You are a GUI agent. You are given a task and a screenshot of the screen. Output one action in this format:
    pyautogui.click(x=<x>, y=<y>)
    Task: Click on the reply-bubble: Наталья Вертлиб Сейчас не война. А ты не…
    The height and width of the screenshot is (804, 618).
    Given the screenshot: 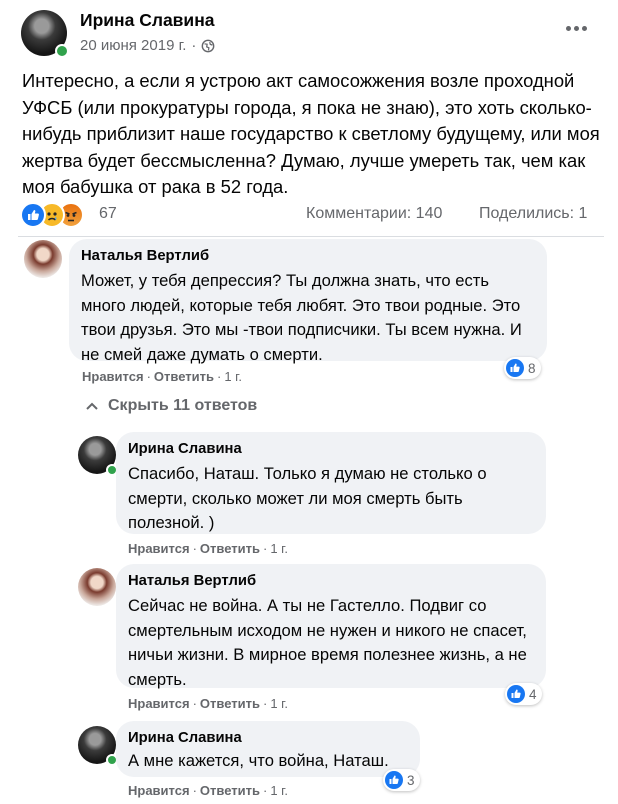 What is the action you would take?
    pyautogui.click(x=331, y=626)
    